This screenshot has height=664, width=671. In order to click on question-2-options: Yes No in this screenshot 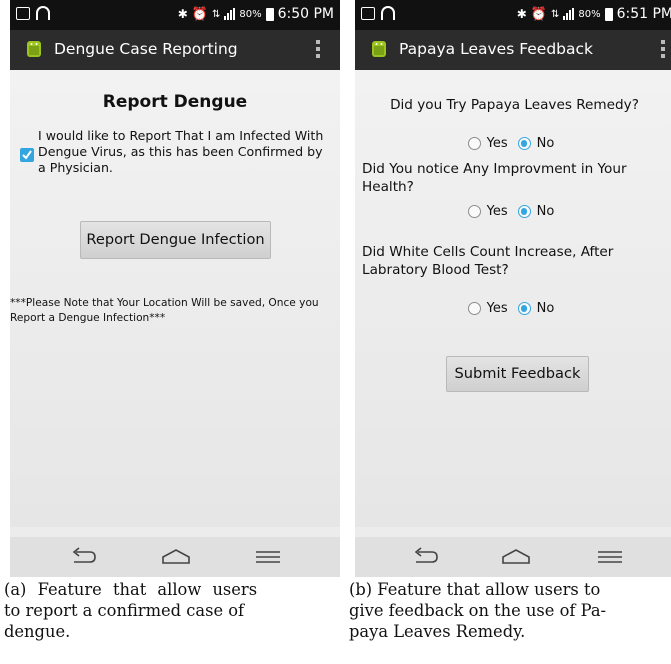, I will do `click(513, 211)`.